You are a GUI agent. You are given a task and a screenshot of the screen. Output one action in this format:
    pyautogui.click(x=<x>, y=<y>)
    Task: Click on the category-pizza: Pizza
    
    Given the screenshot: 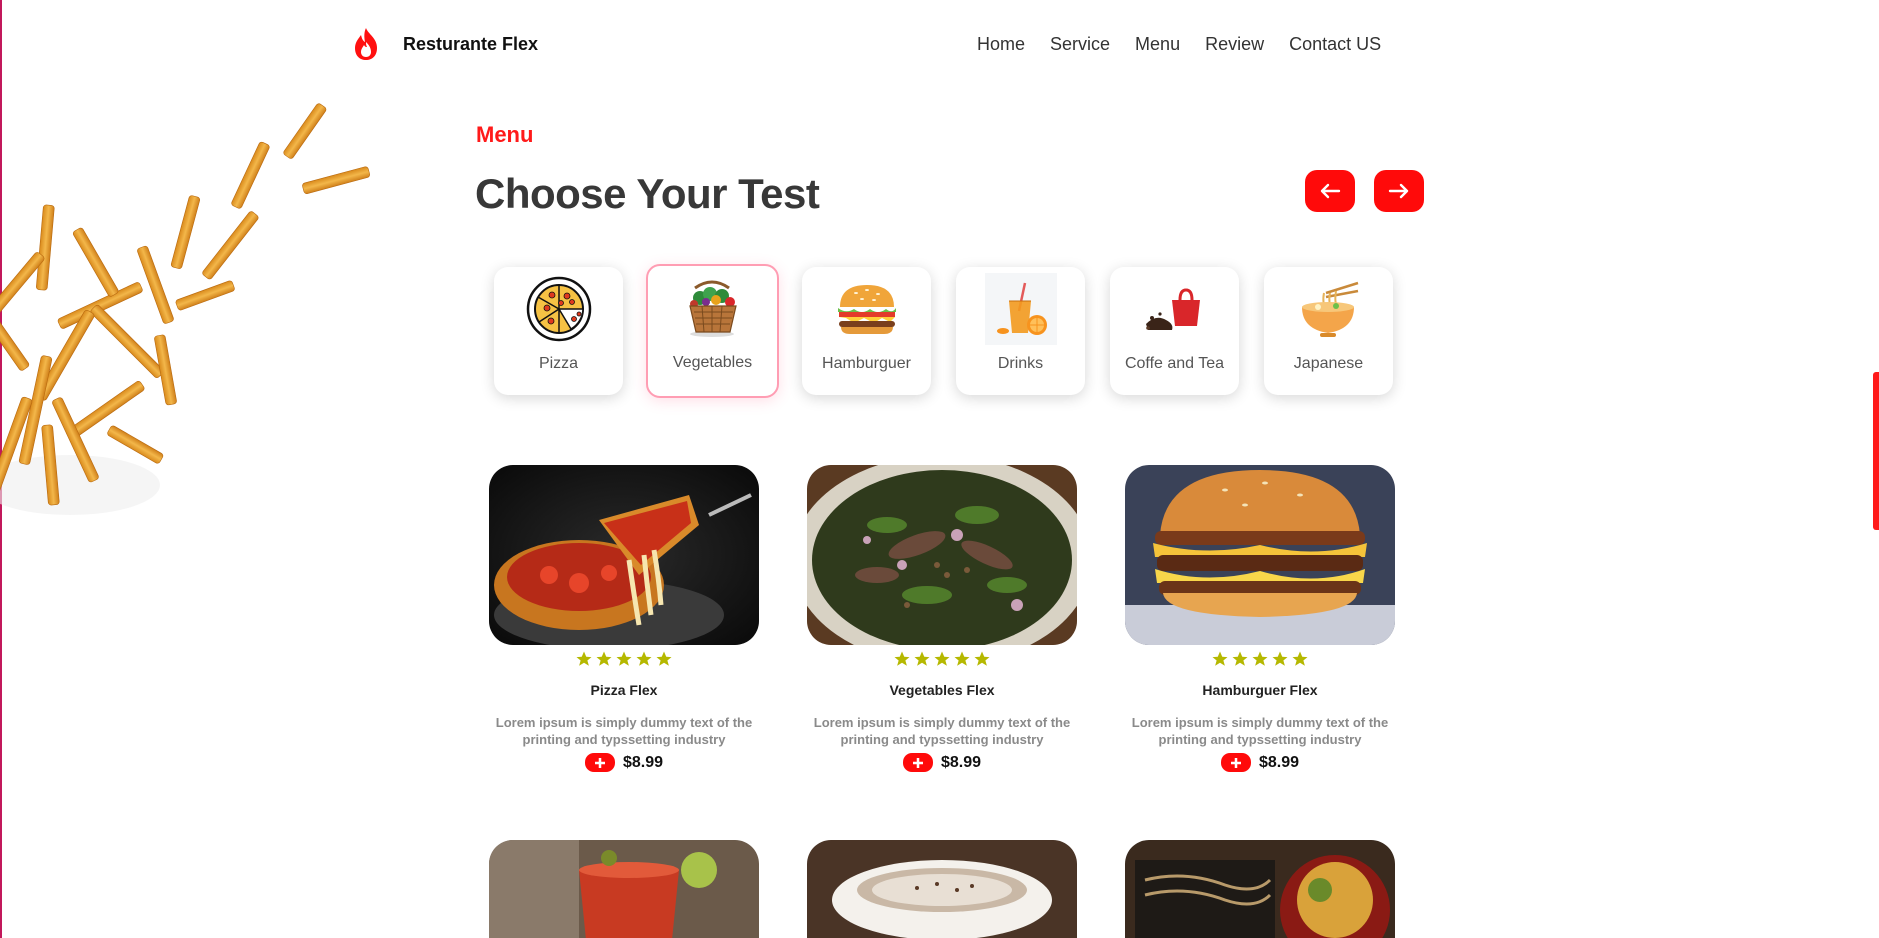 What is the action you would take?
    pyautogui.click(x=558, y=331)
    